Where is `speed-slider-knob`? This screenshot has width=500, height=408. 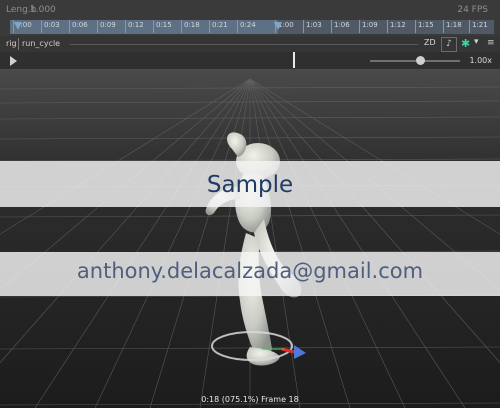 speed-slider-knob is located at coordinates (420, 60).